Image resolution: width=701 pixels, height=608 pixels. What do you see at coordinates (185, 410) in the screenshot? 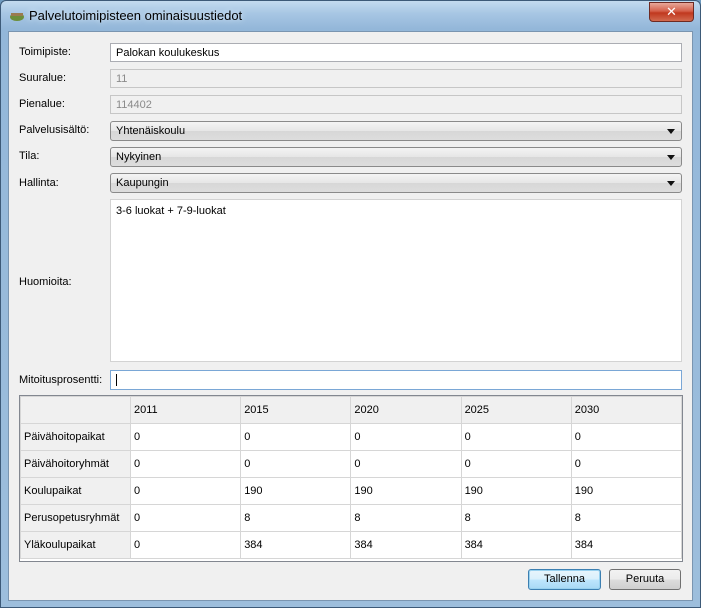
I see `column-header: 2011` at bounding box center [185, 410].